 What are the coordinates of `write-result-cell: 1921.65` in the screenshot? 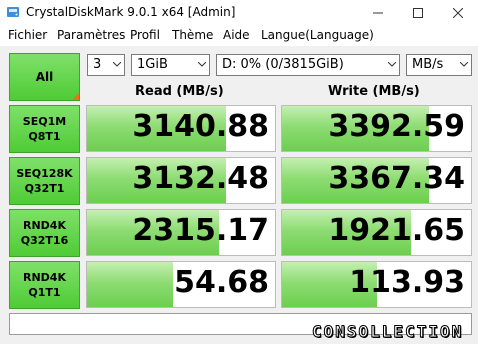 It's located at (376, 232).